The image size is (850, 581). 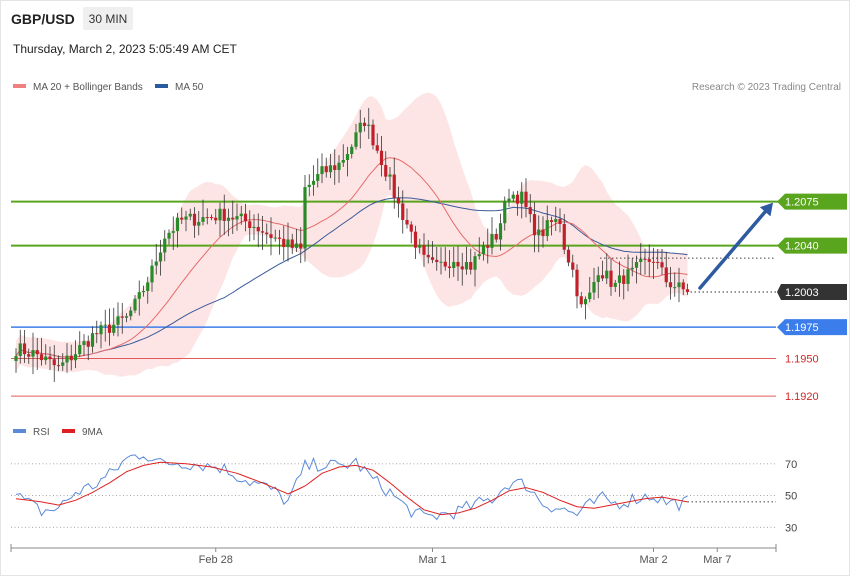 I want to click on legend-ma50-label: MA 50, so click(x=189, y=87).